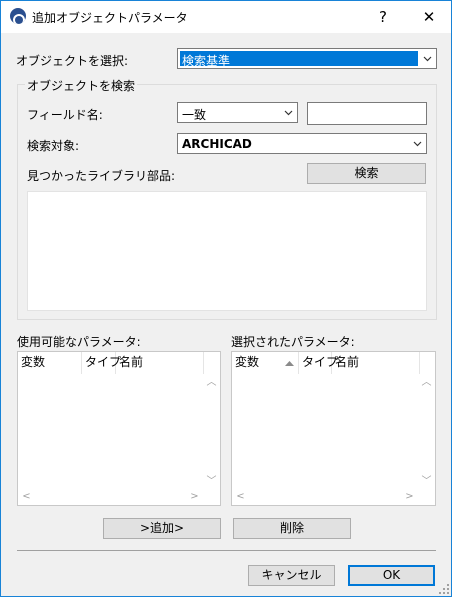 The height and width of the screenshot is (597, 452). Describe the element at coordinates (194, 115) in the screenshot. I see `field-match-value: 一致` at that location.